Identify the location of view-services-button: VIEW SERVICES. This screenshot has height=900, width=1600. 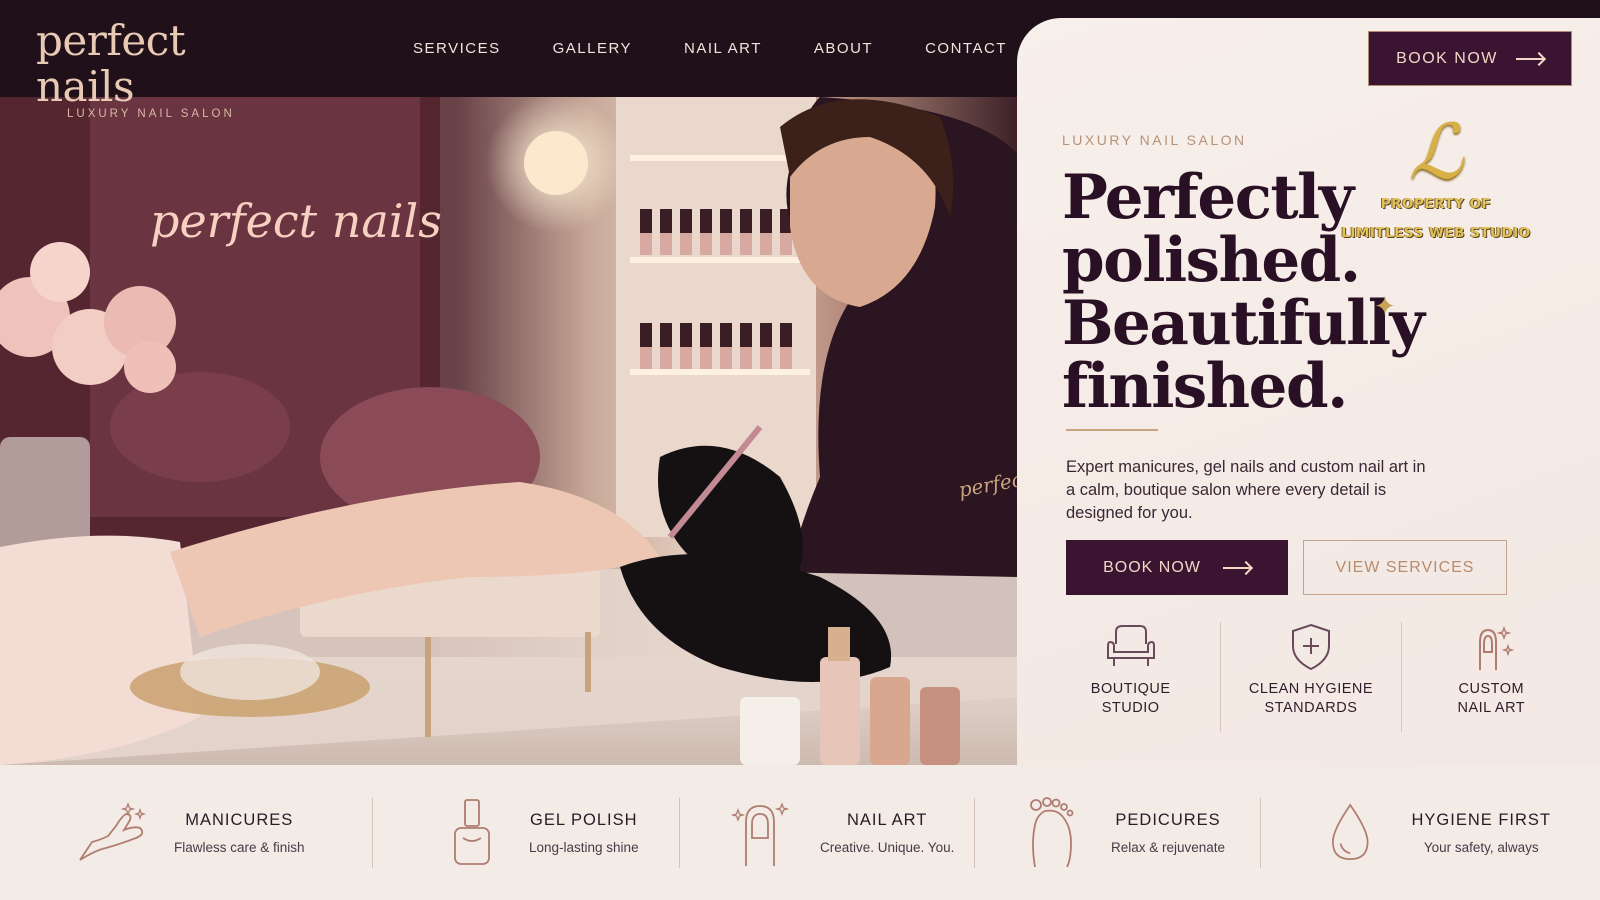
(1405, 567).